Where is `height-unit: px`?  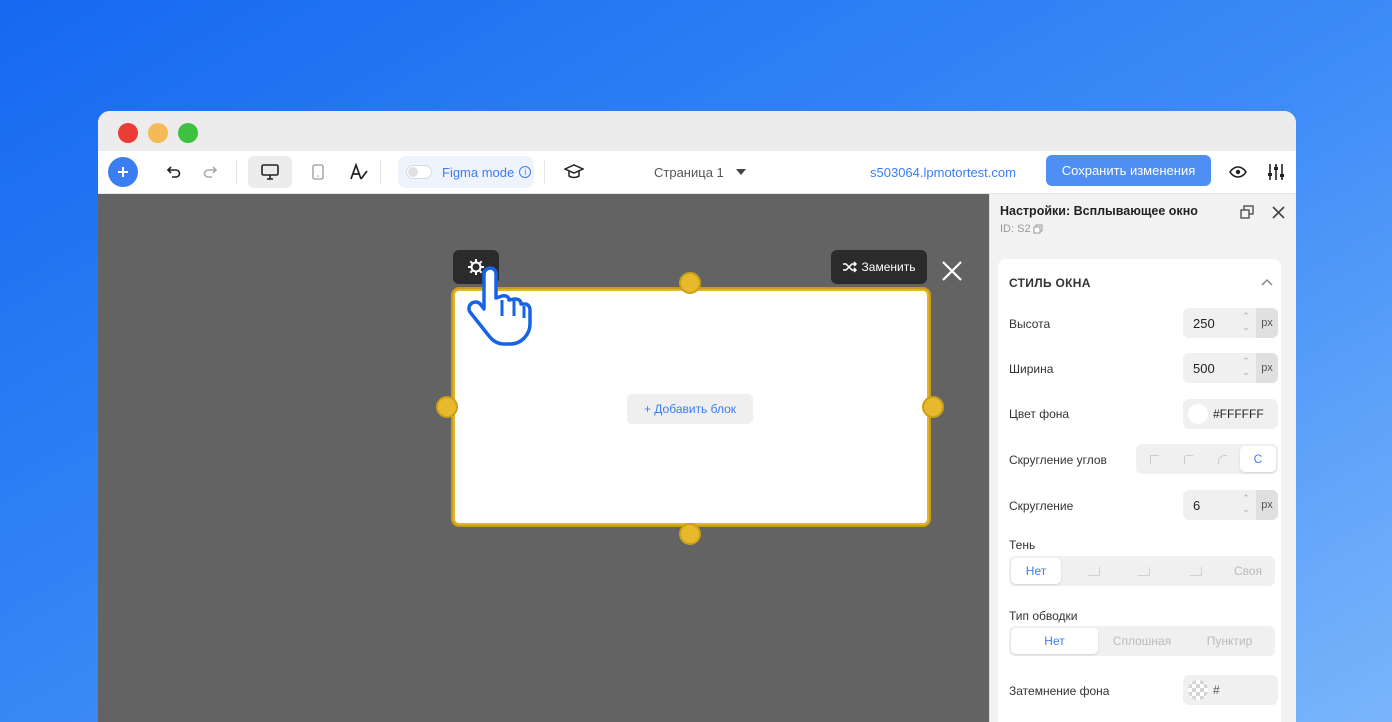 height-unit: px is located at coordinates (1267, 323).